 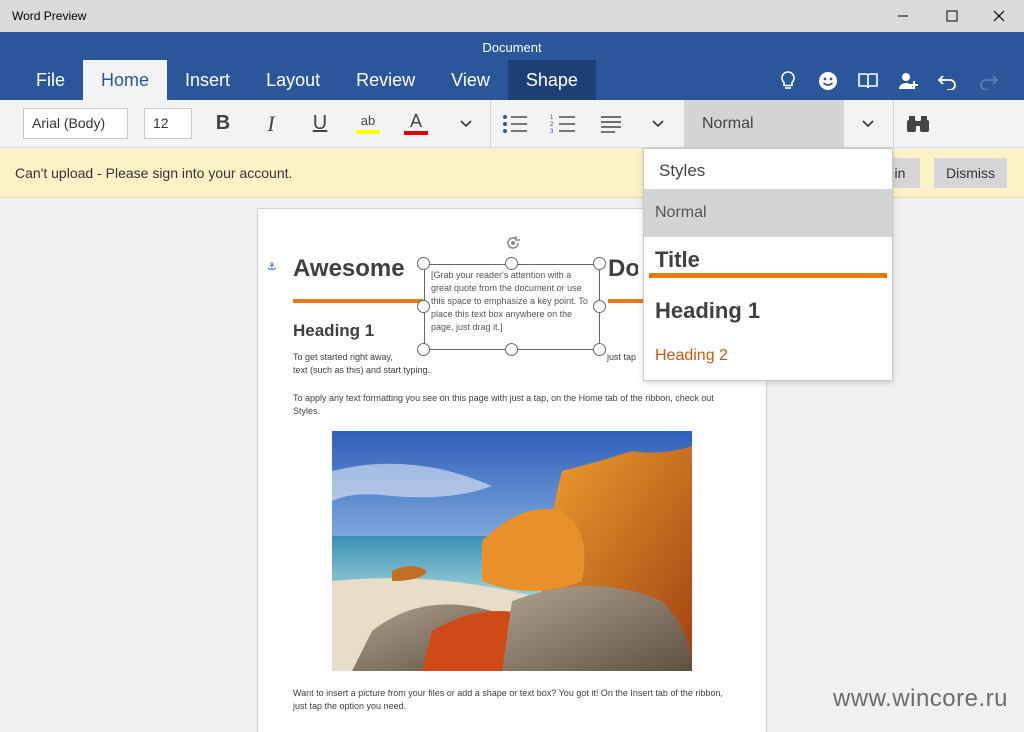 I want to click on document-title-right: Doc, so click(x=623, y=269).